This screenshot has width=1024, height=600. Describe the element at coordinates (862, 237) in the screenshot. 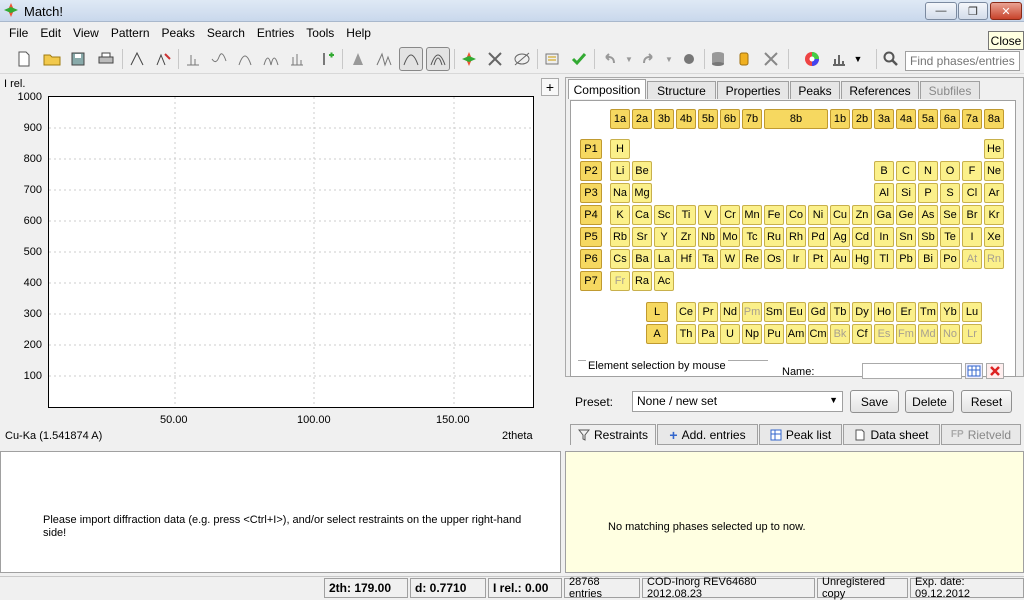

I see `element-Cd: Cd` at that location.